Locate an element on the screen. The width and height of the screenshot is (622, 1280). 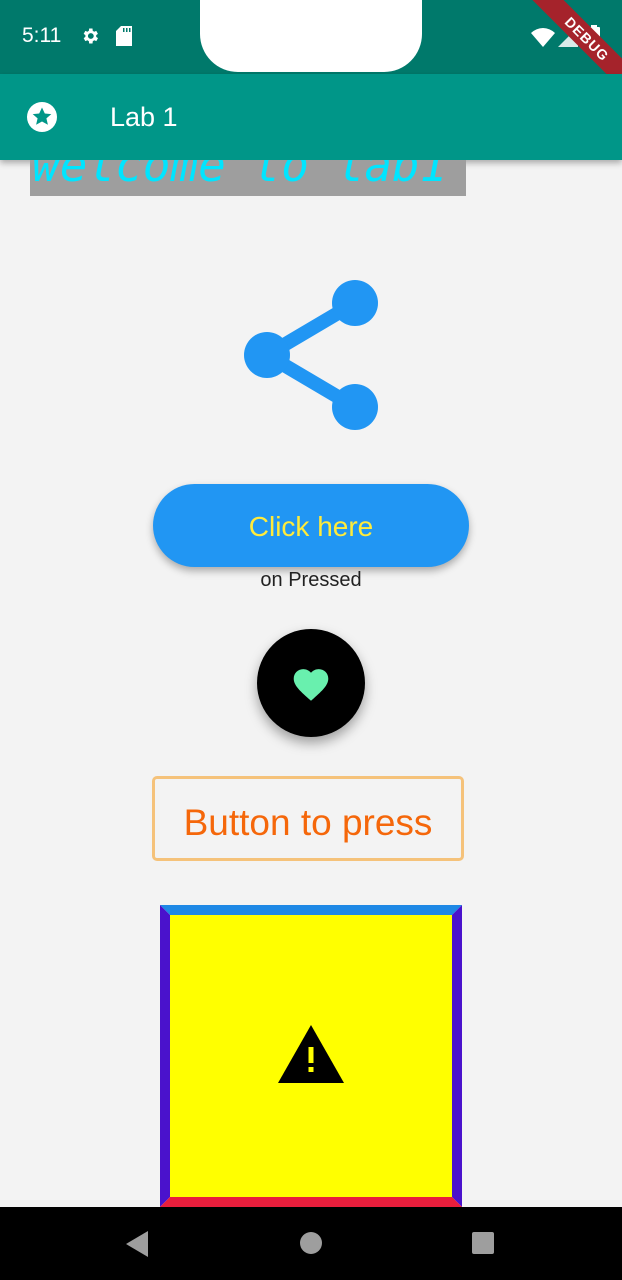
camera-notch is located at coordinates (311, 36).